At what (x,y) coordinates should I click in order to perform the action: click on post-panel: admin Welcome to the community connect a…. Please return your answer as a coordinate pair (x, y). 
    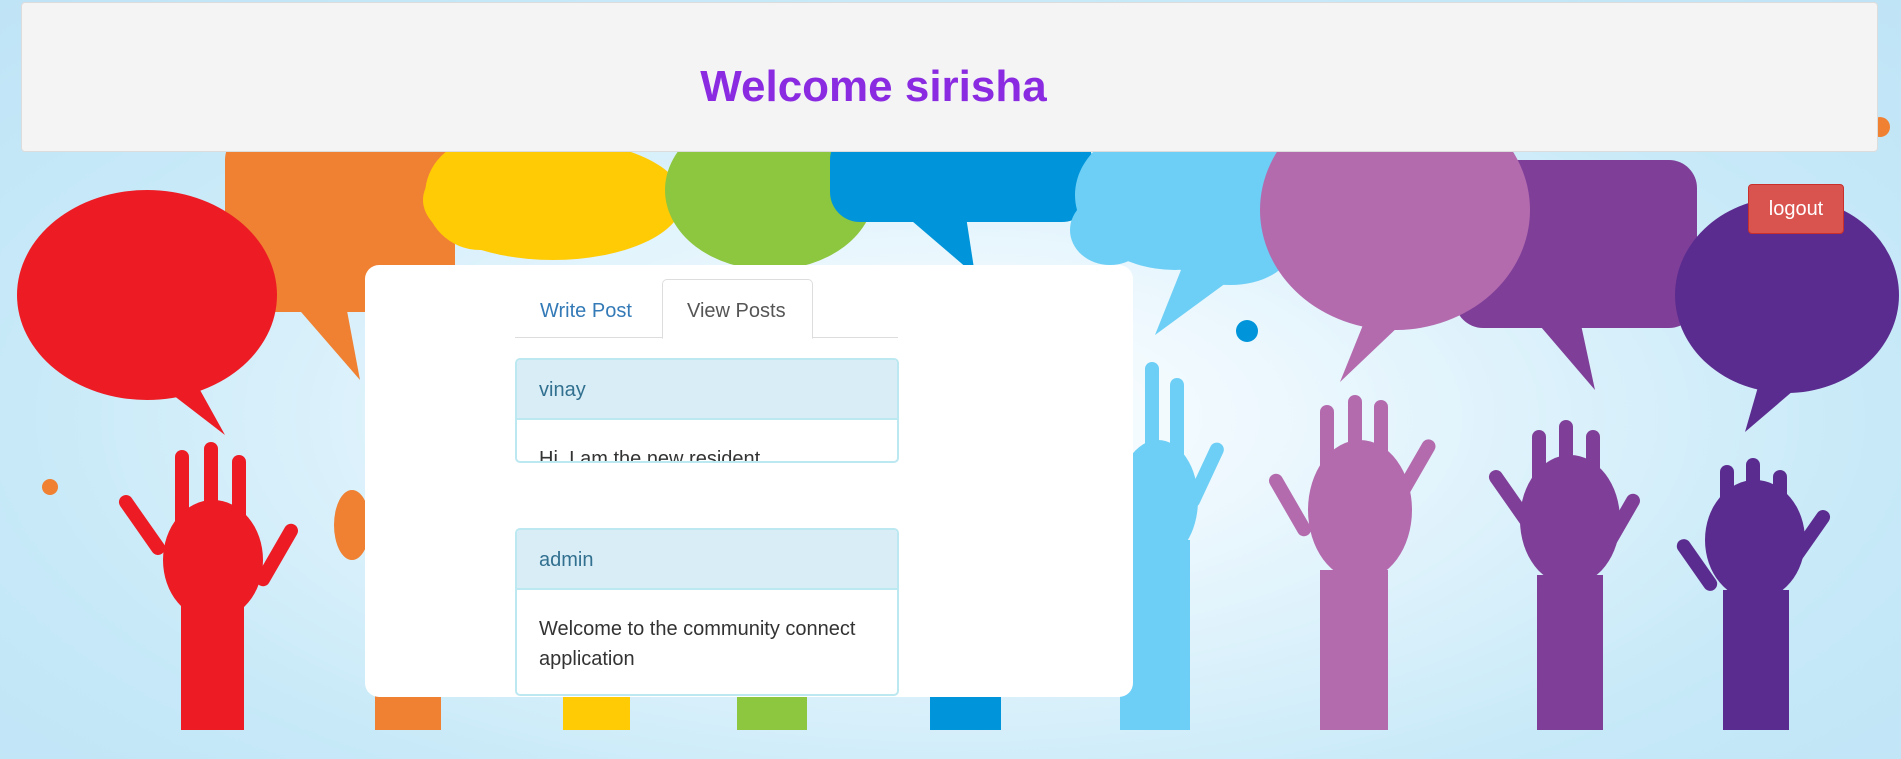
    Looking at the image, I should click on (707, 612).